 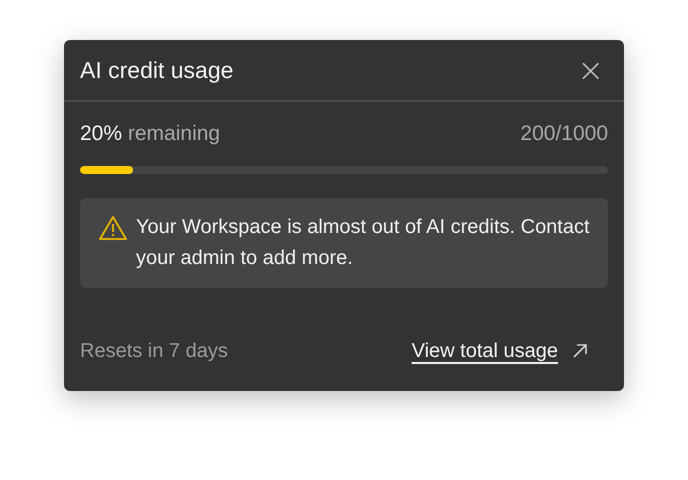 I want to click on warning-text: Your Workspace is almost out of AI credits. Contact your admin to add more., so click(x=363, y=243).